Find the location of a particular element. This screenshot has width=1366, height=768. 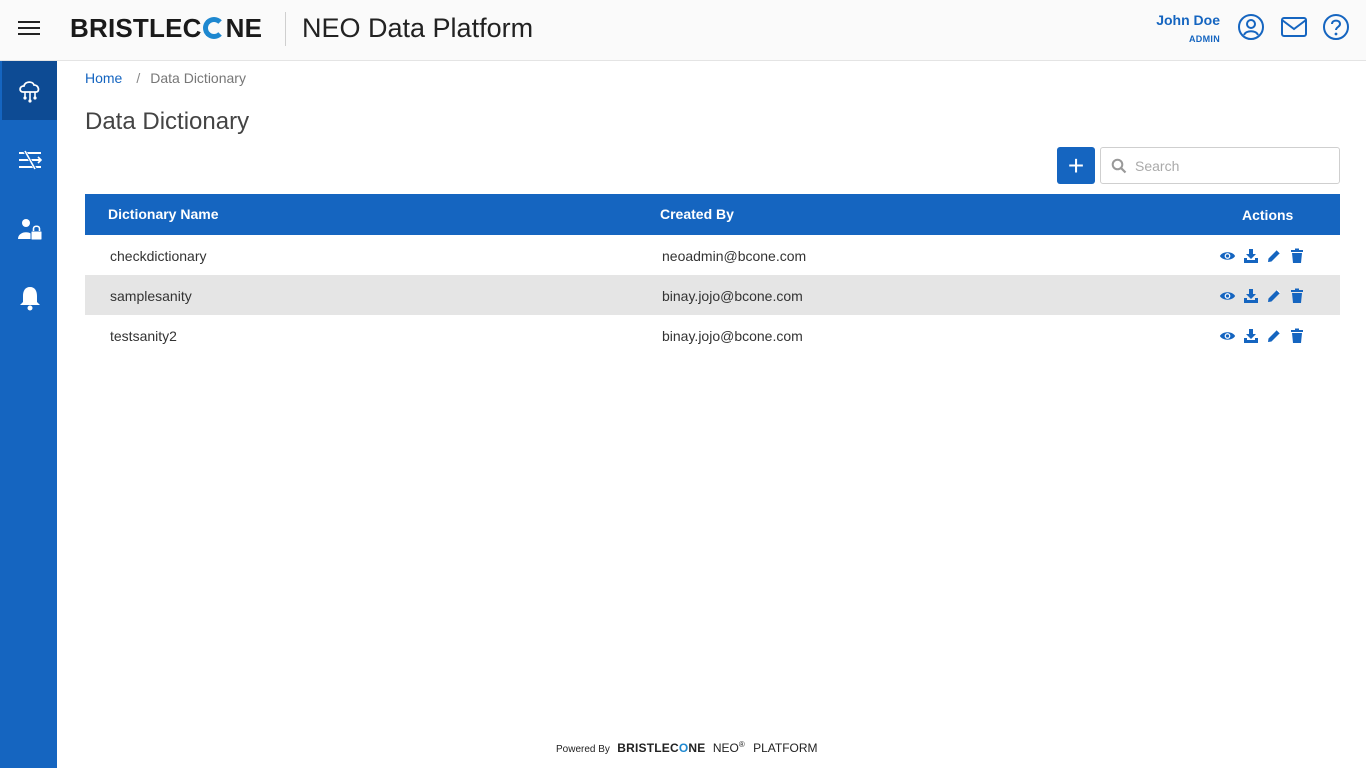

user-role: ADMIN is located at coordinates (1204, 39).